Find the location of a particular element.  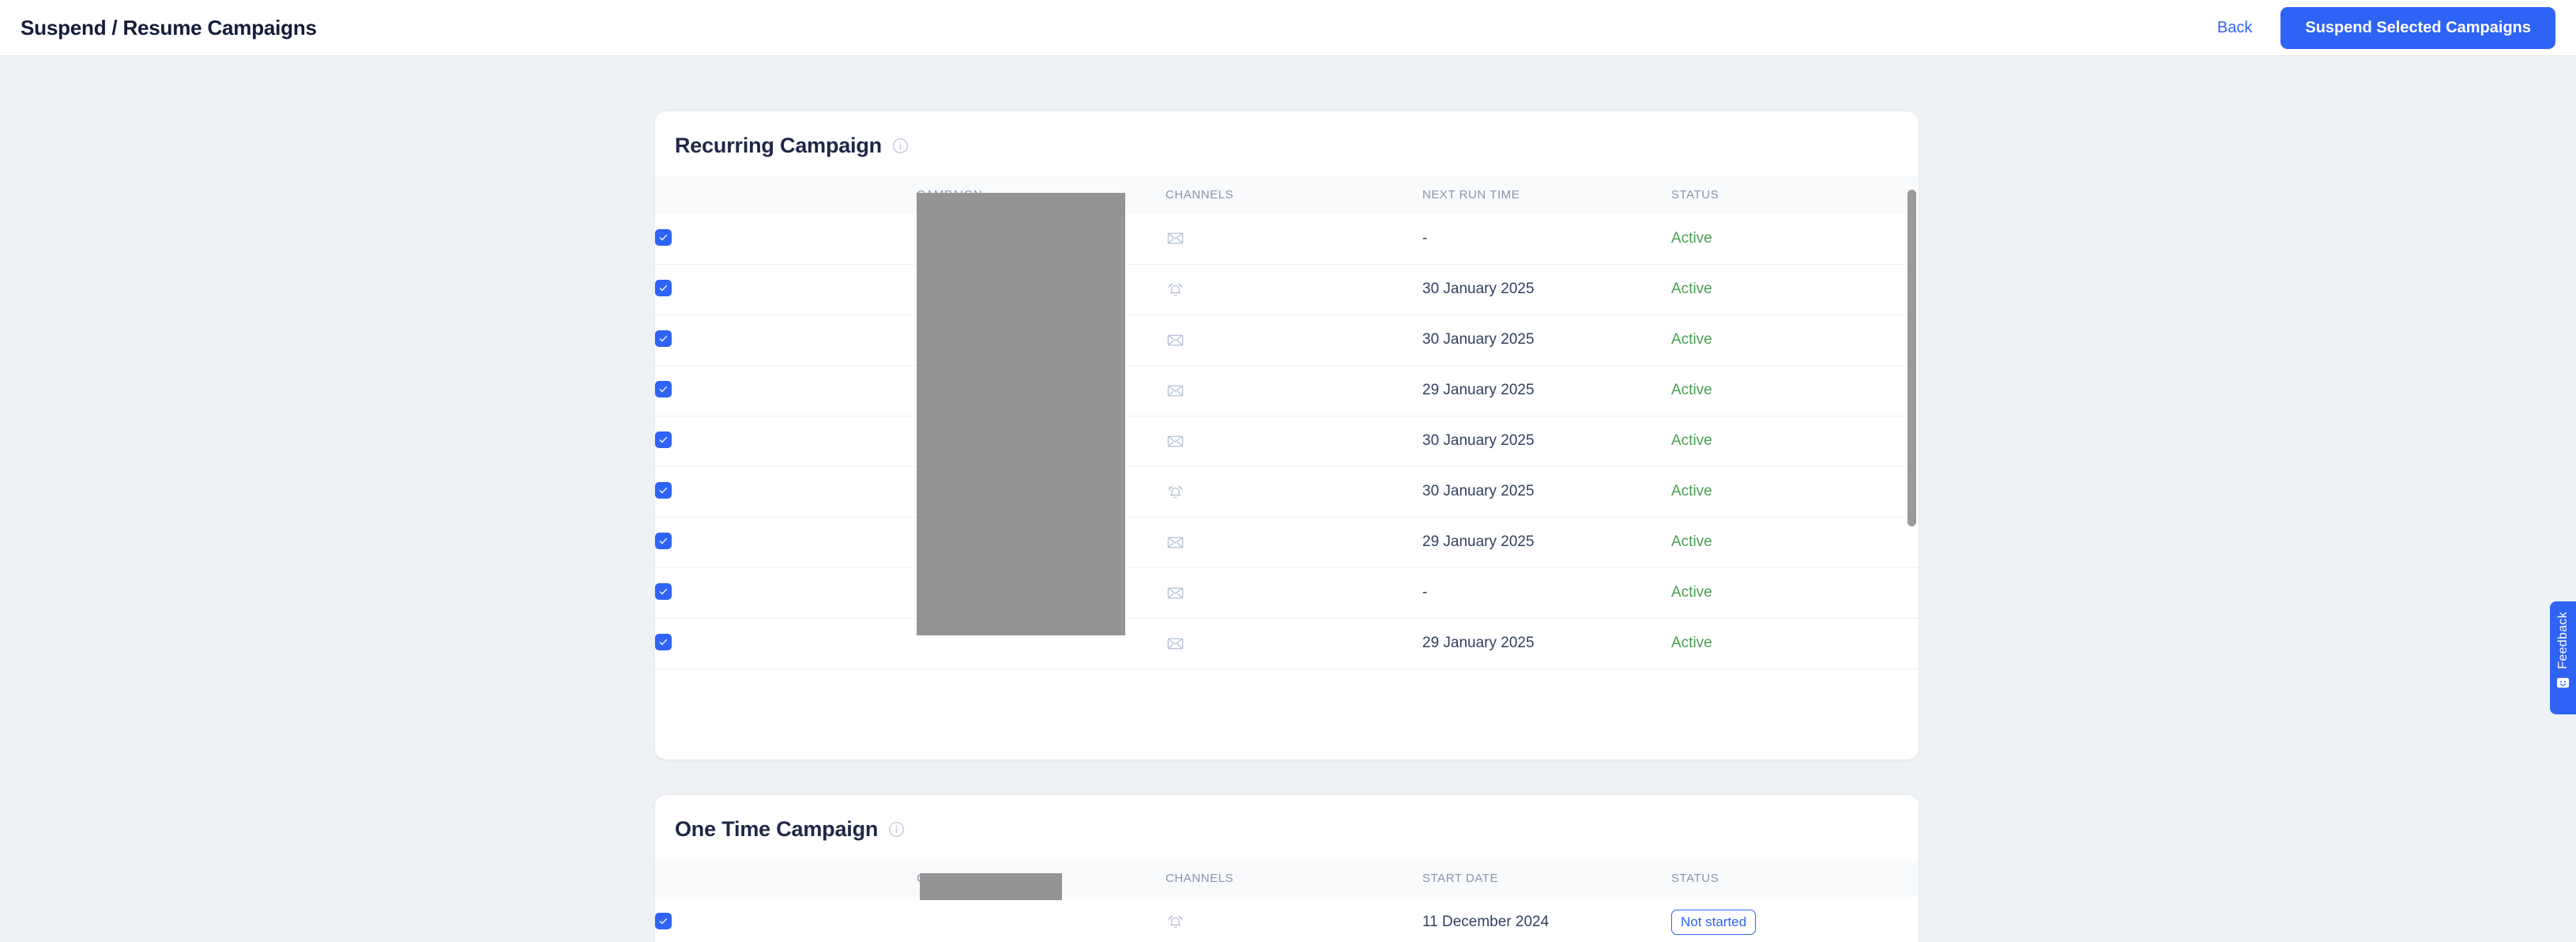

table-row: 11 December 2024 Not started is located at coordinates (1287, 919).